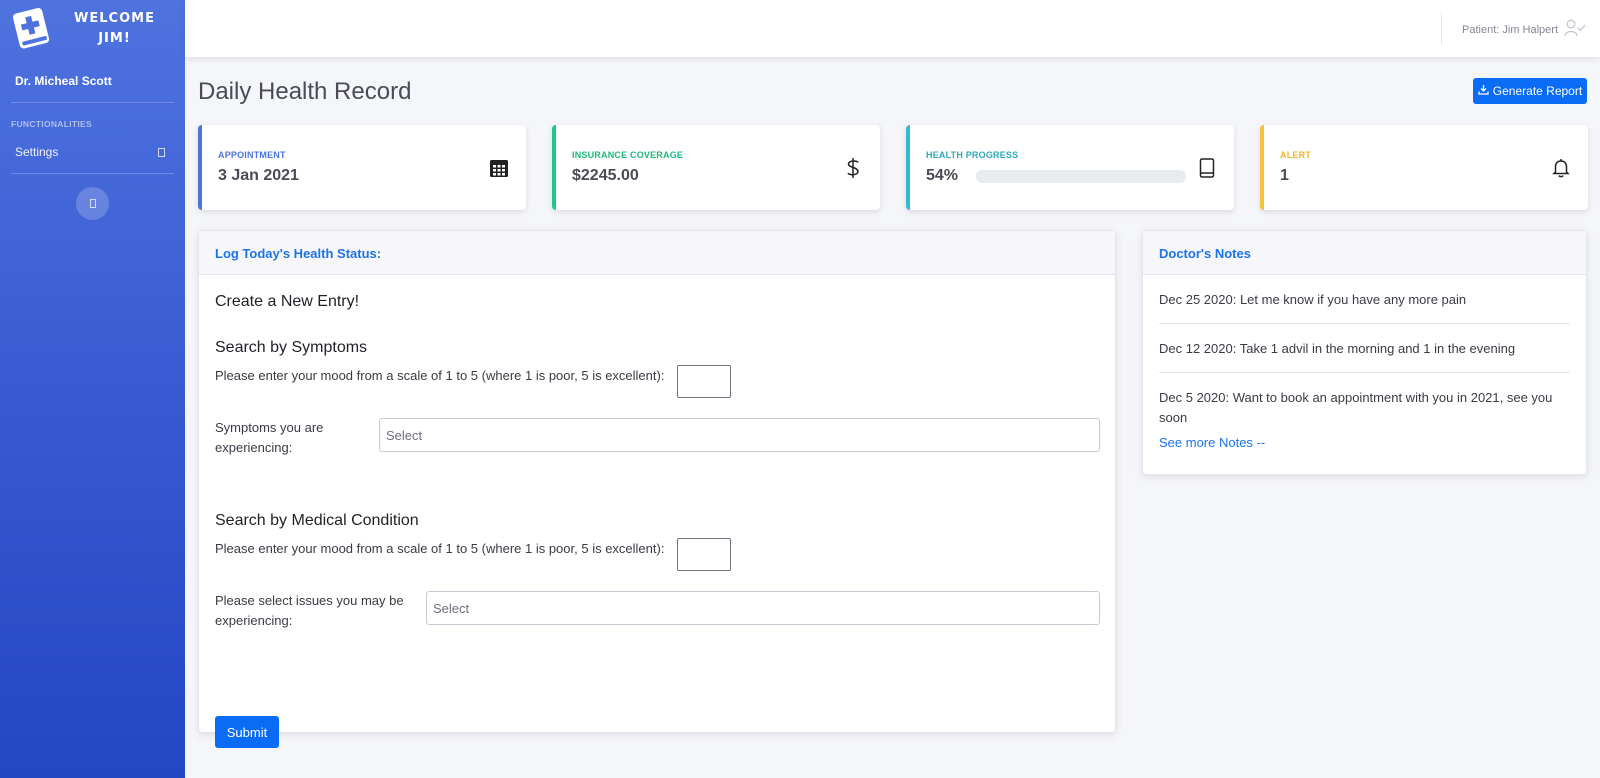 This screenshot has width=1600, height=778. I want to click on card-value: $2245.00, so click(605, 175).